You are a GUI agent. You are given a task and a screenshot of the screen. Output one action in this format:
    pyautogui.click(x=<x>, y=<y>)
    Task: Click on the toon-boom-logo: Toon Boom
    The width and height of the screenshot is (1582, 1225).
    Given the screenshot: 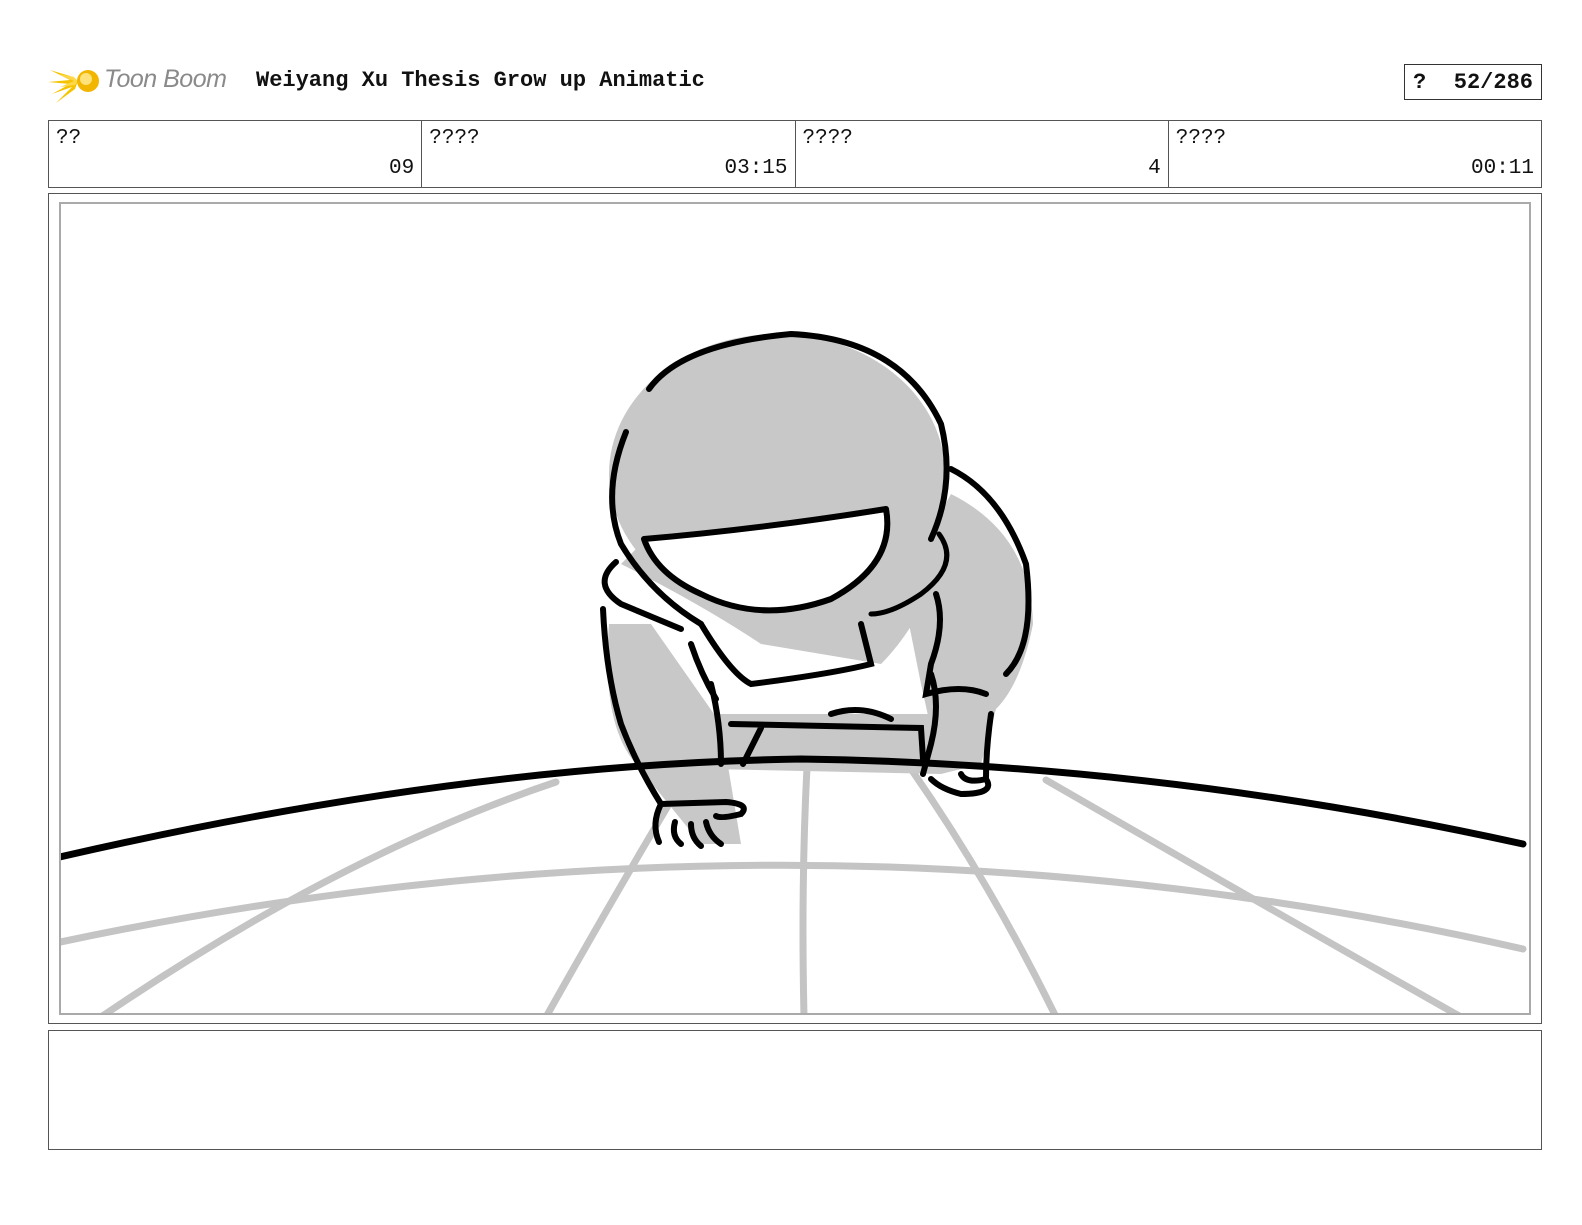 What is the action you would take?
    pyautogui.click(x=148, y=81)
    